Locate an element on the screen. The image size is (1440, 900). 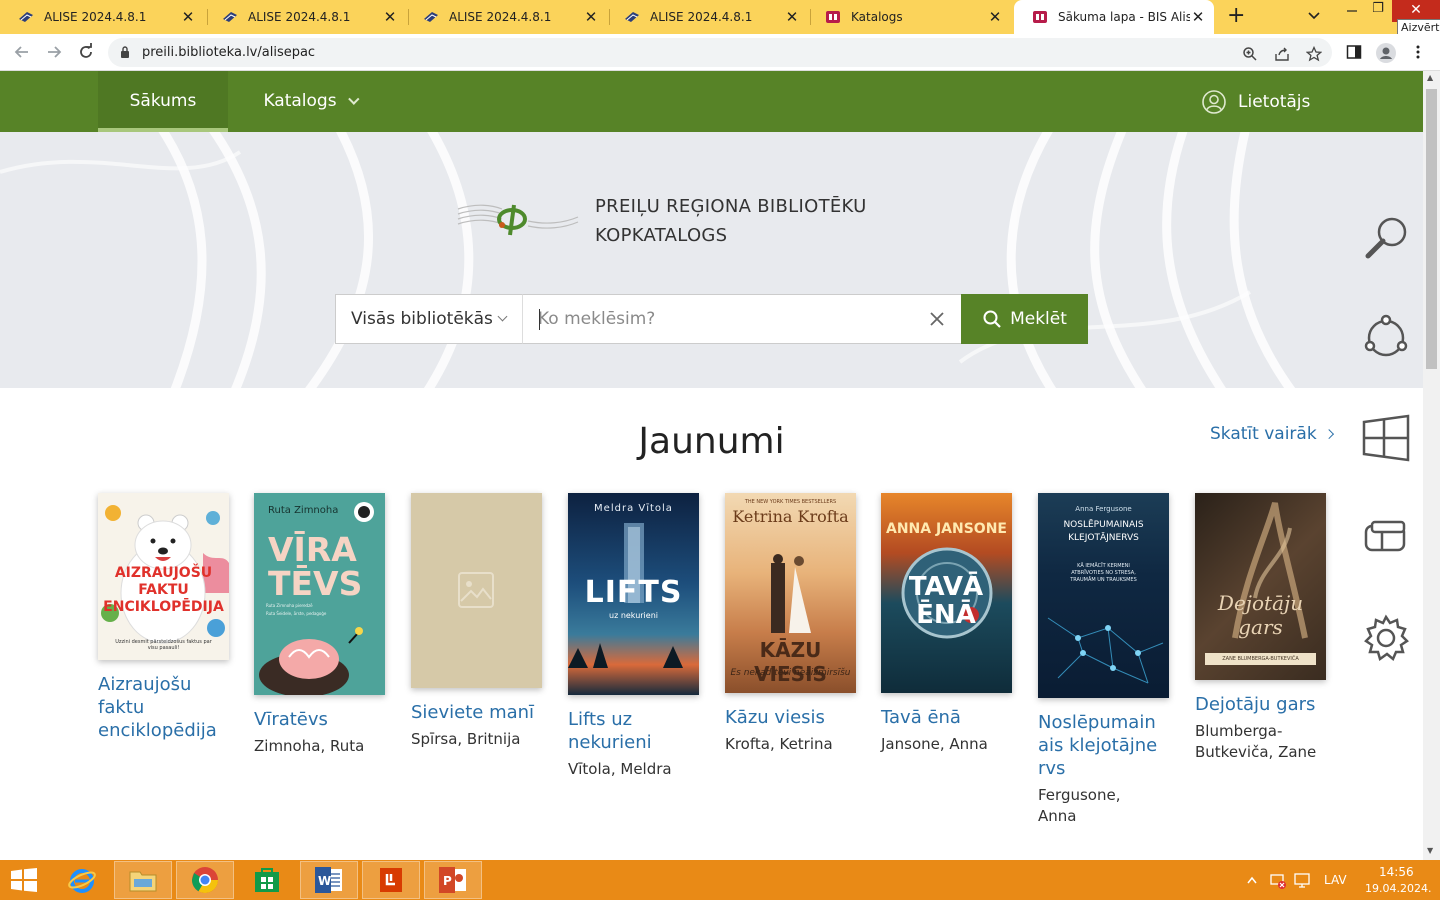
powerpoint-icon: P is located at coordinates (452, 880).